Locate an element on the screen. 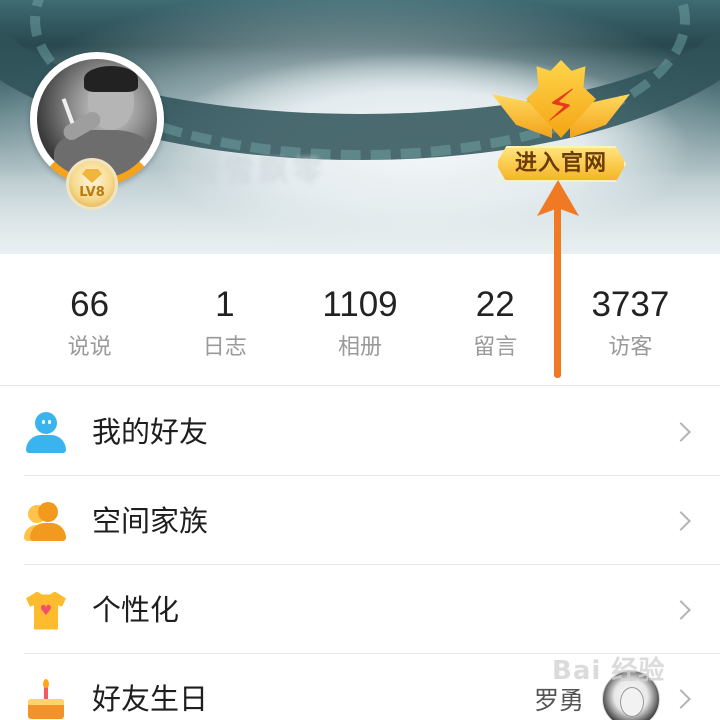 This screenshot has width=720, height=720. official-site-button: 进入官网 is located at coordinates (561, 164).